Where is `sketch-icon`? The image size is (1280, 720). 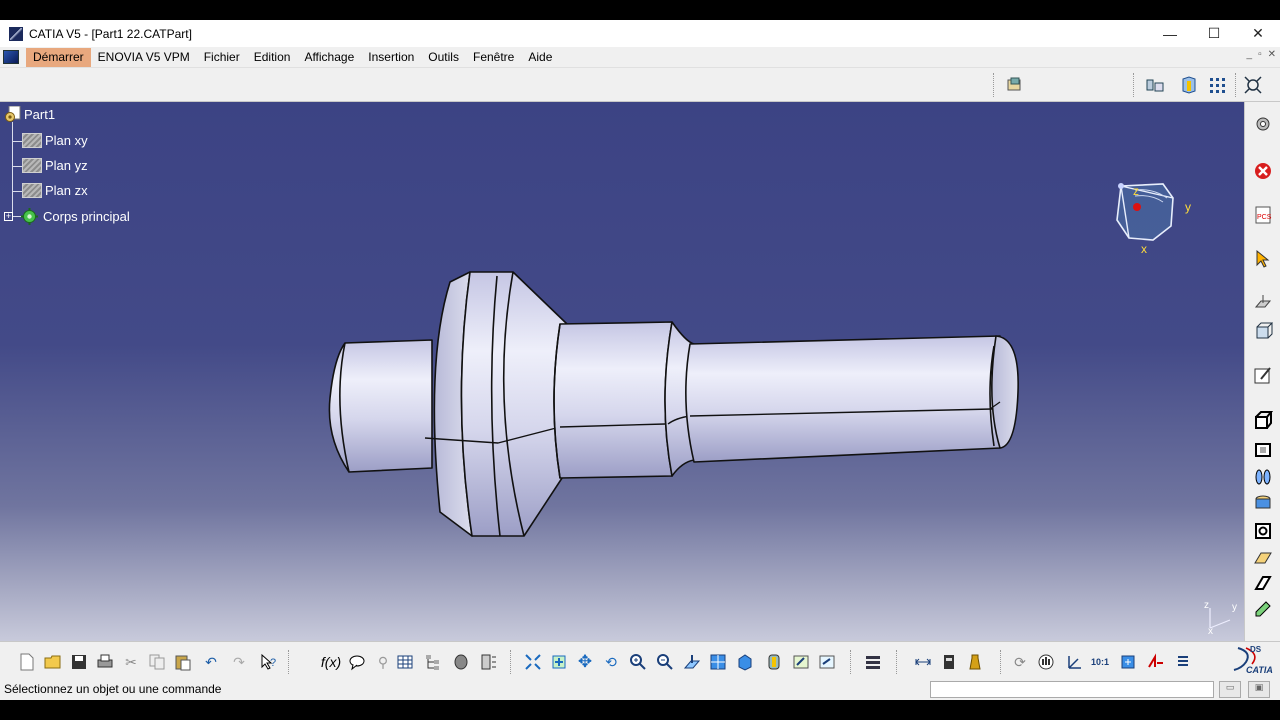
sketch-icon is located at coordinates (1263, 375).